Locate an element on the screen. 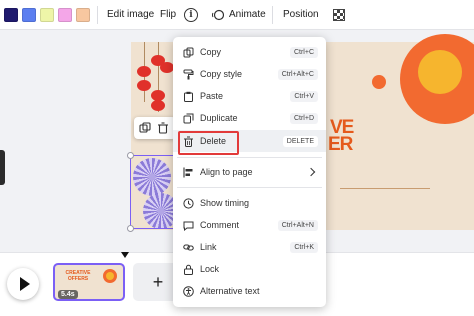 The image size is (474, 316). menu-shortcut: Ctrl+D is located at coordinates (303, 118).